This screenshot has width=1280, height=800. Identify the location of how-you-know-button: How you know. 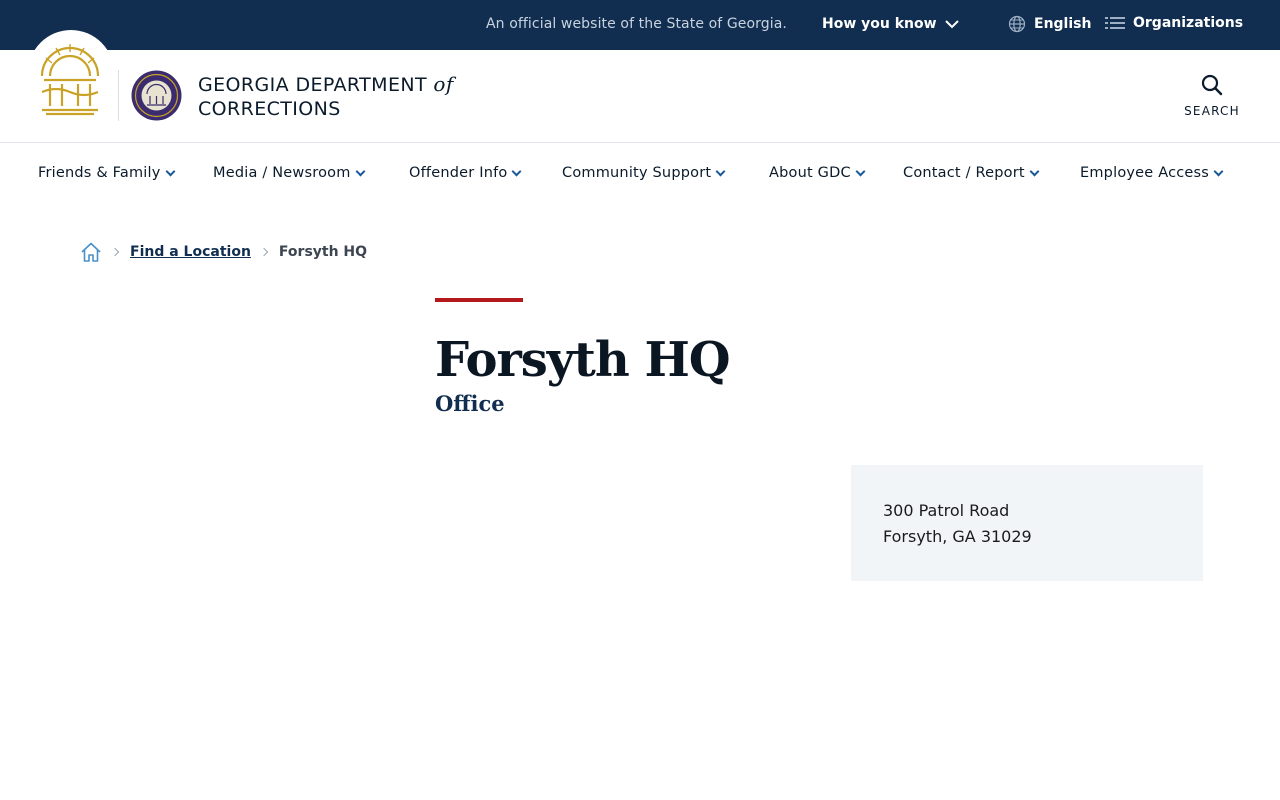
(890, 24).